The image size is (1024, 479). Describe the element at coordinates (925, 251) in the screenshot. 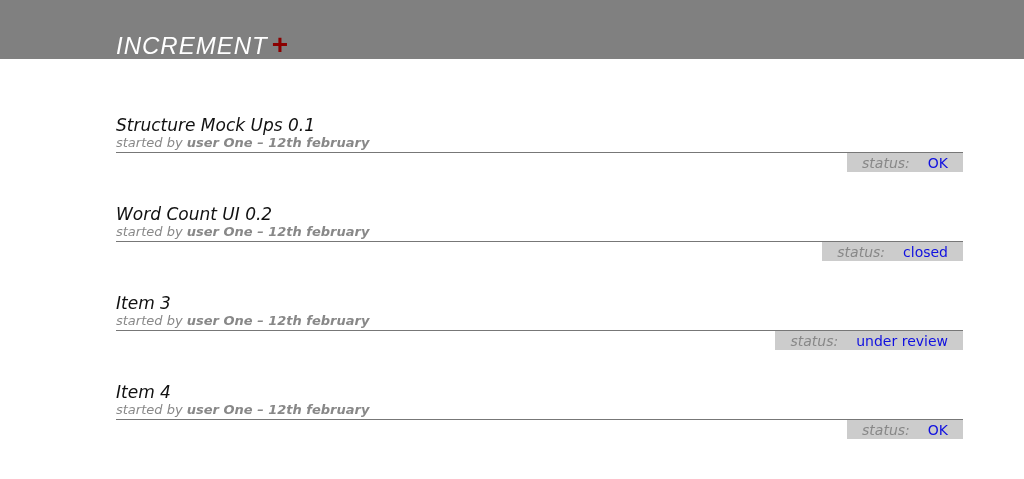

I see `status-value: closed` at that location.